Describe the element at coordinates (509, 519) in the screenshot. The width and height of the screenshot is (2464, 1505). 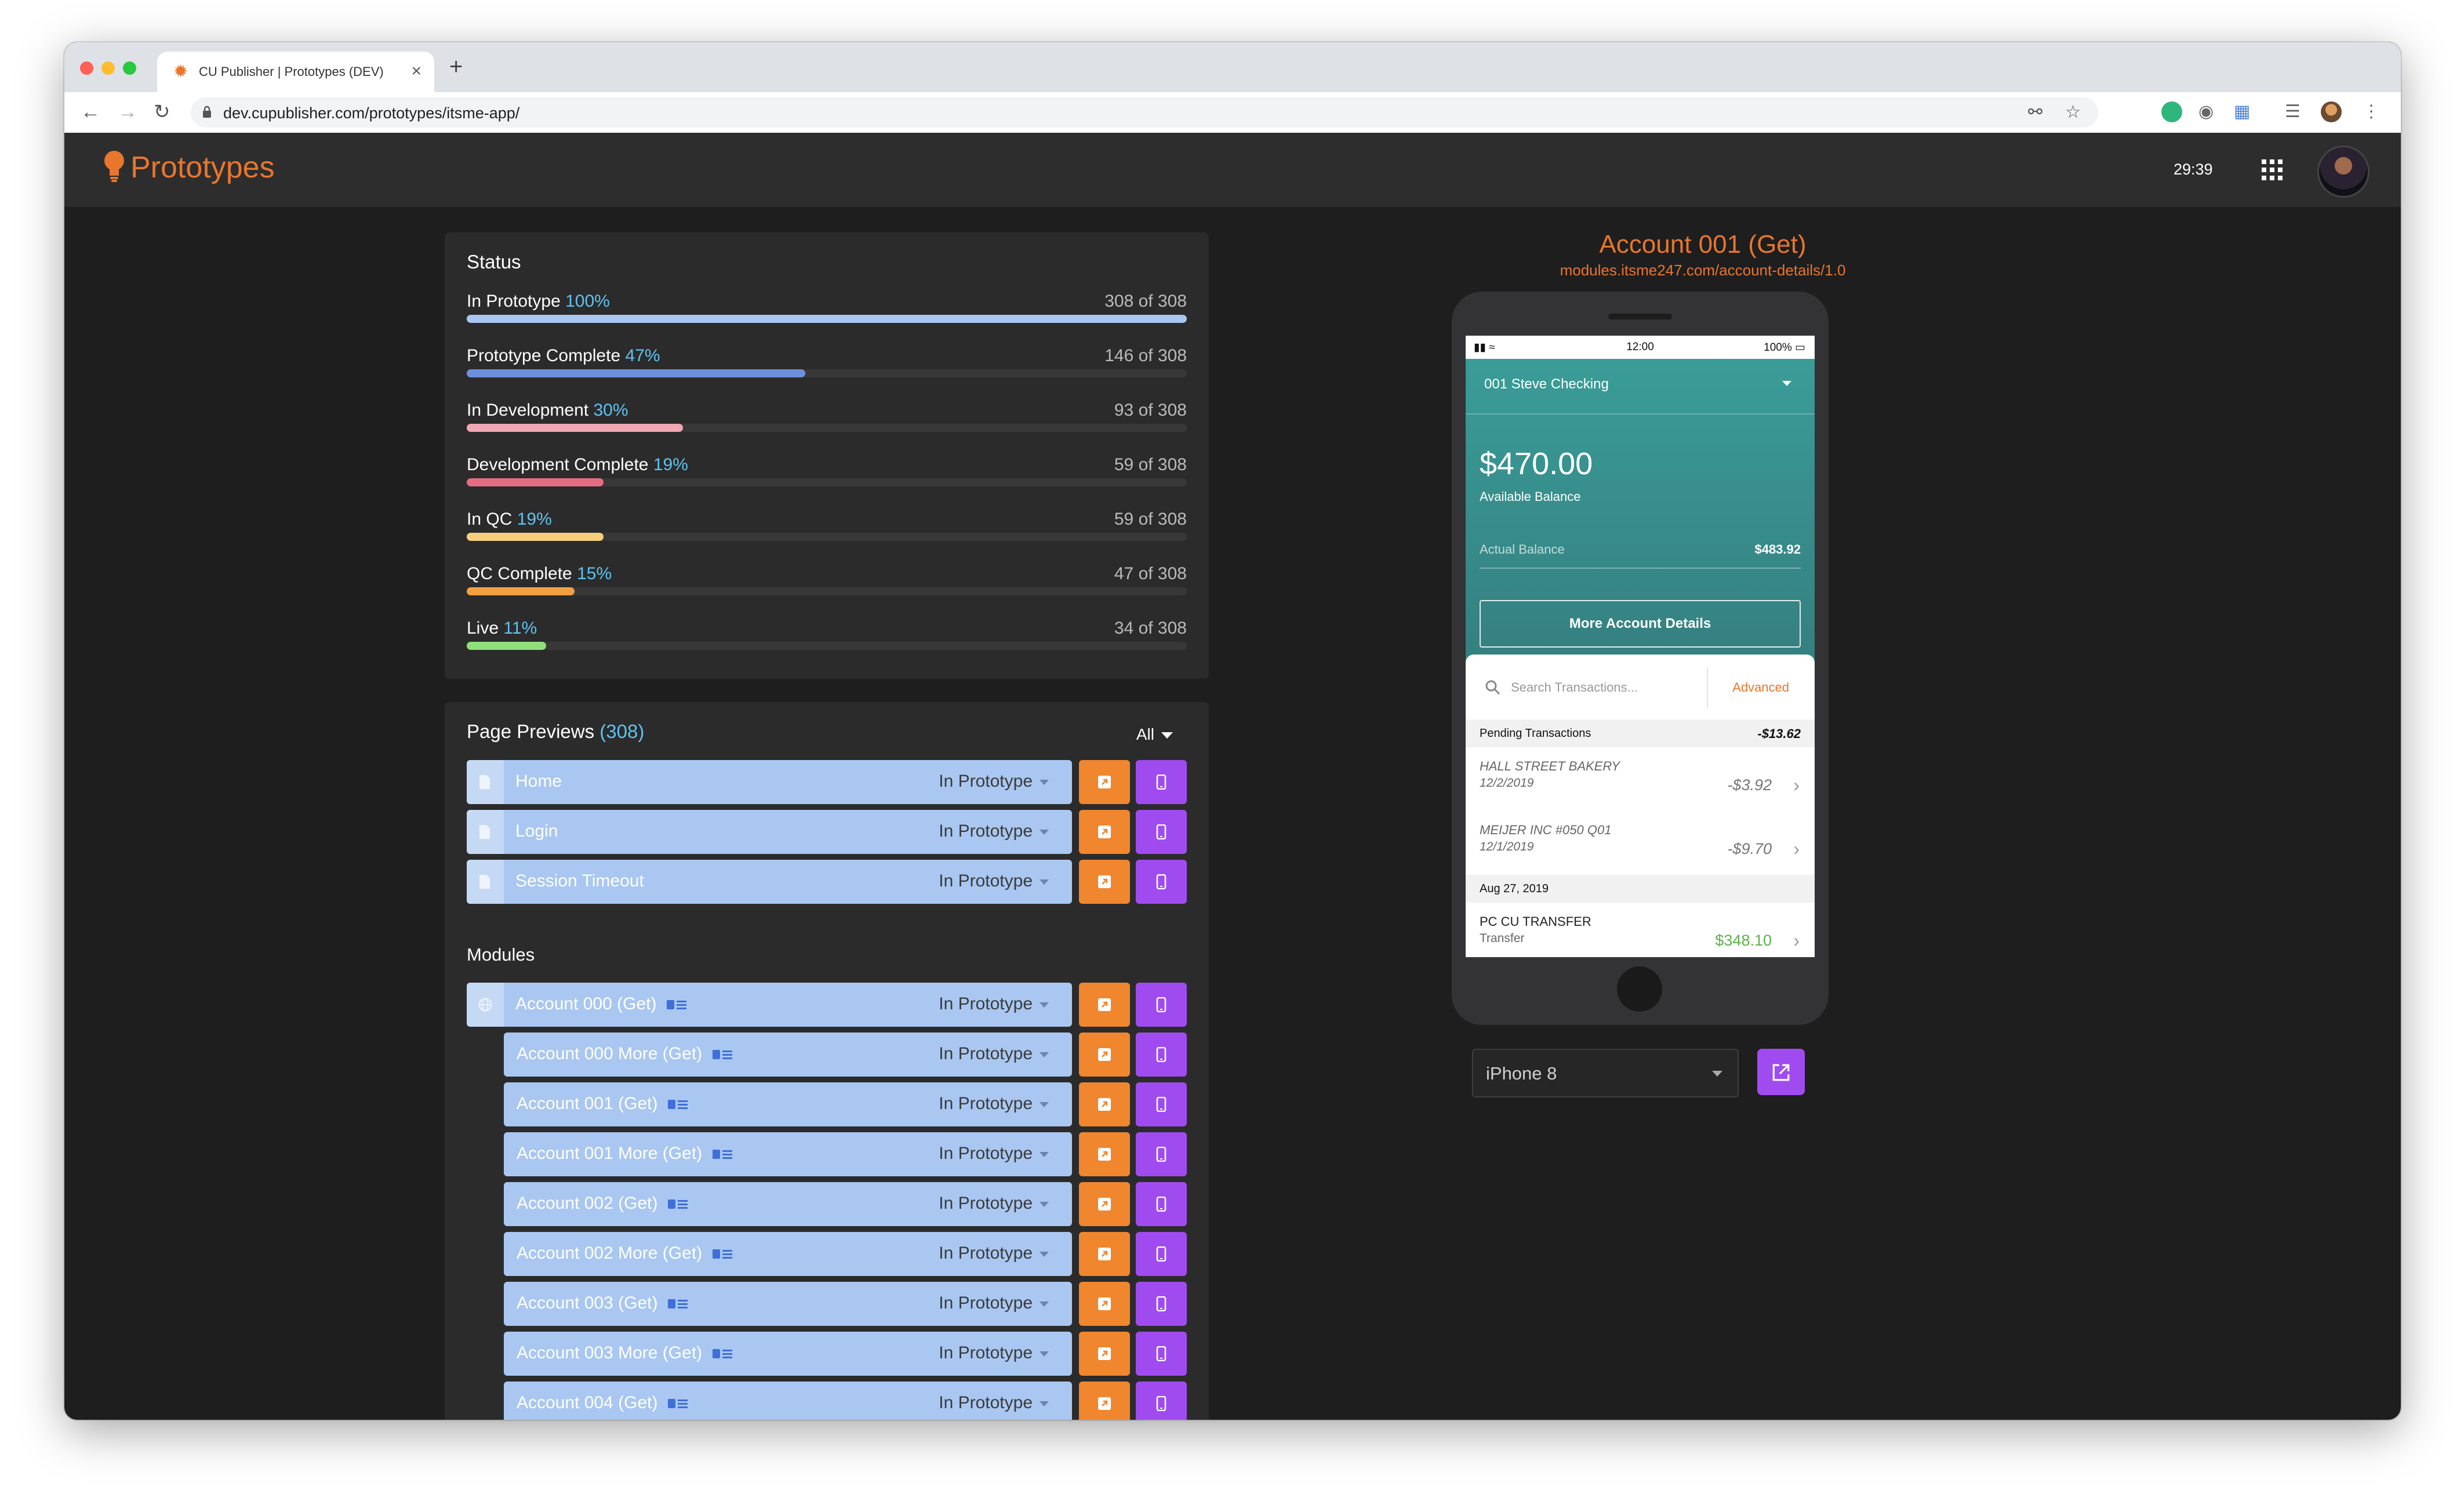
I see `status-label: In QC 19%` at that location.